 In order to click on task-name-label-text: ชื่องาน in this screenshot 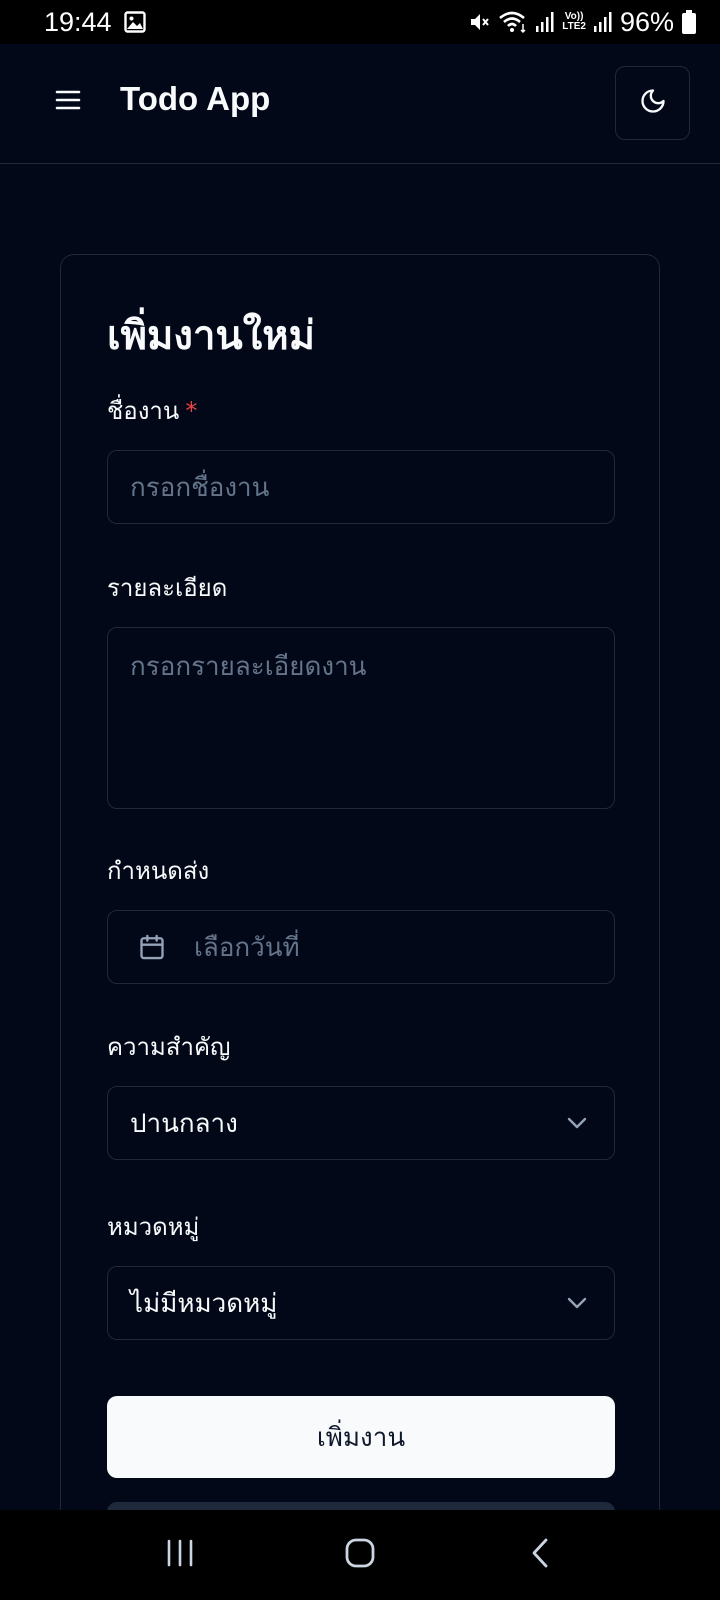, I will do `click(143, 411)`.